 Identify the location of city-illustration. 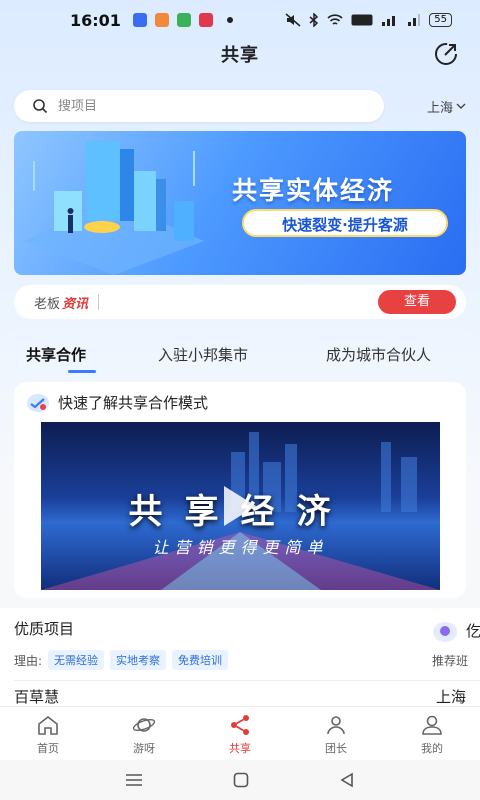
(114, 208).